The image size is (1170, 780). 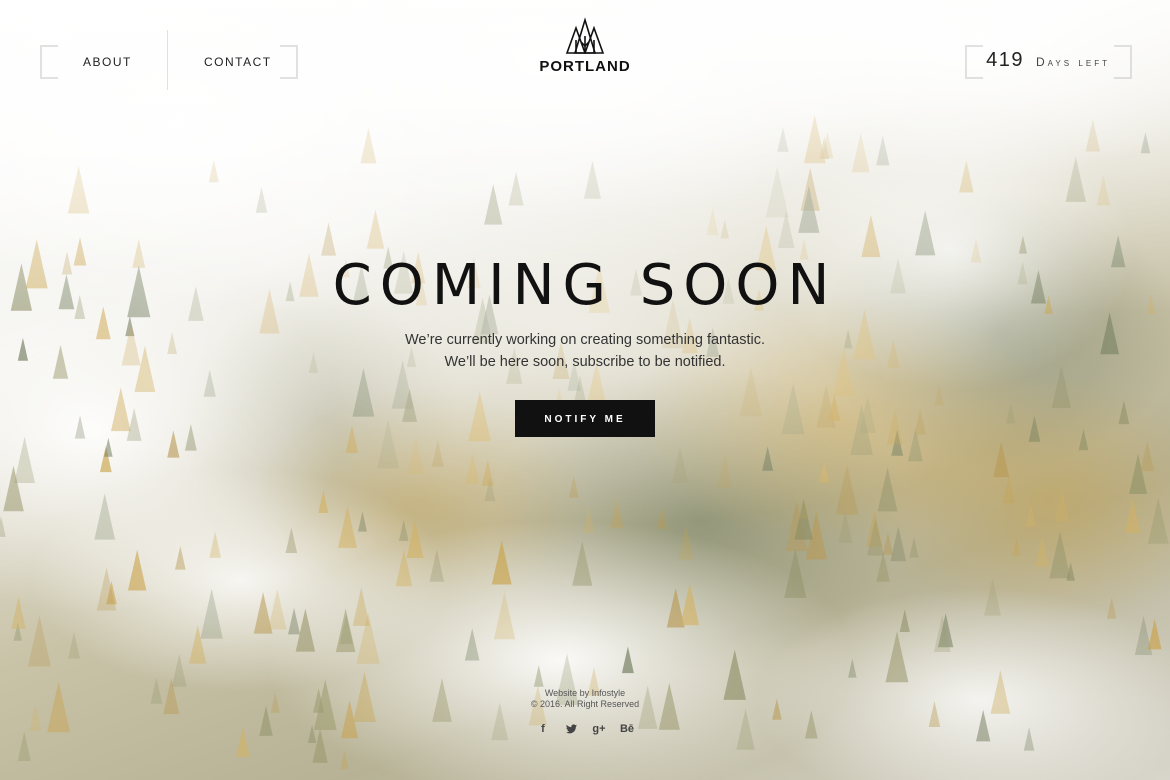 I want to click on google-plus-icon: g+, so click(x=599, y=729).